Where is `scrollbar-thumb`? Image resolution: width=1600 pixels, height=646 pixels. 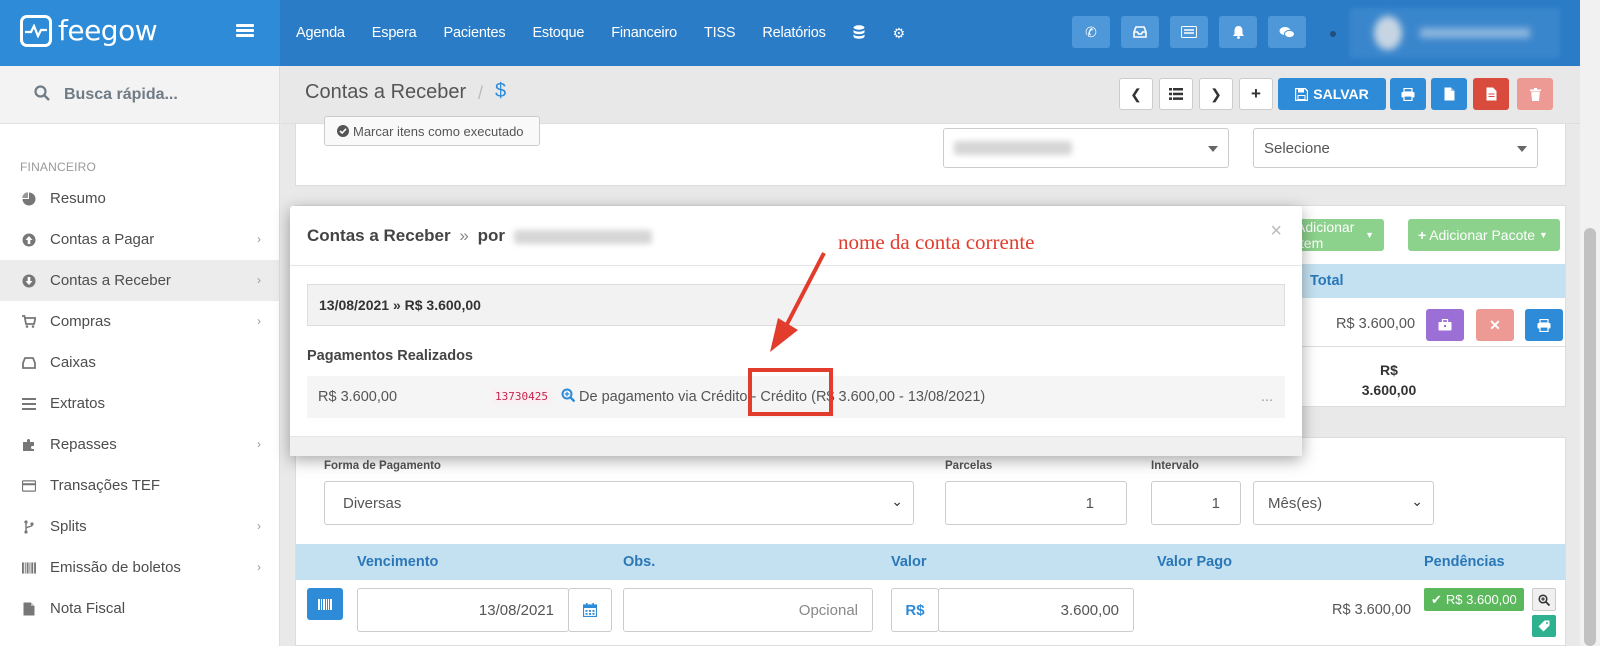
scrollbar-thumb is located at coordinates (1590, 437).